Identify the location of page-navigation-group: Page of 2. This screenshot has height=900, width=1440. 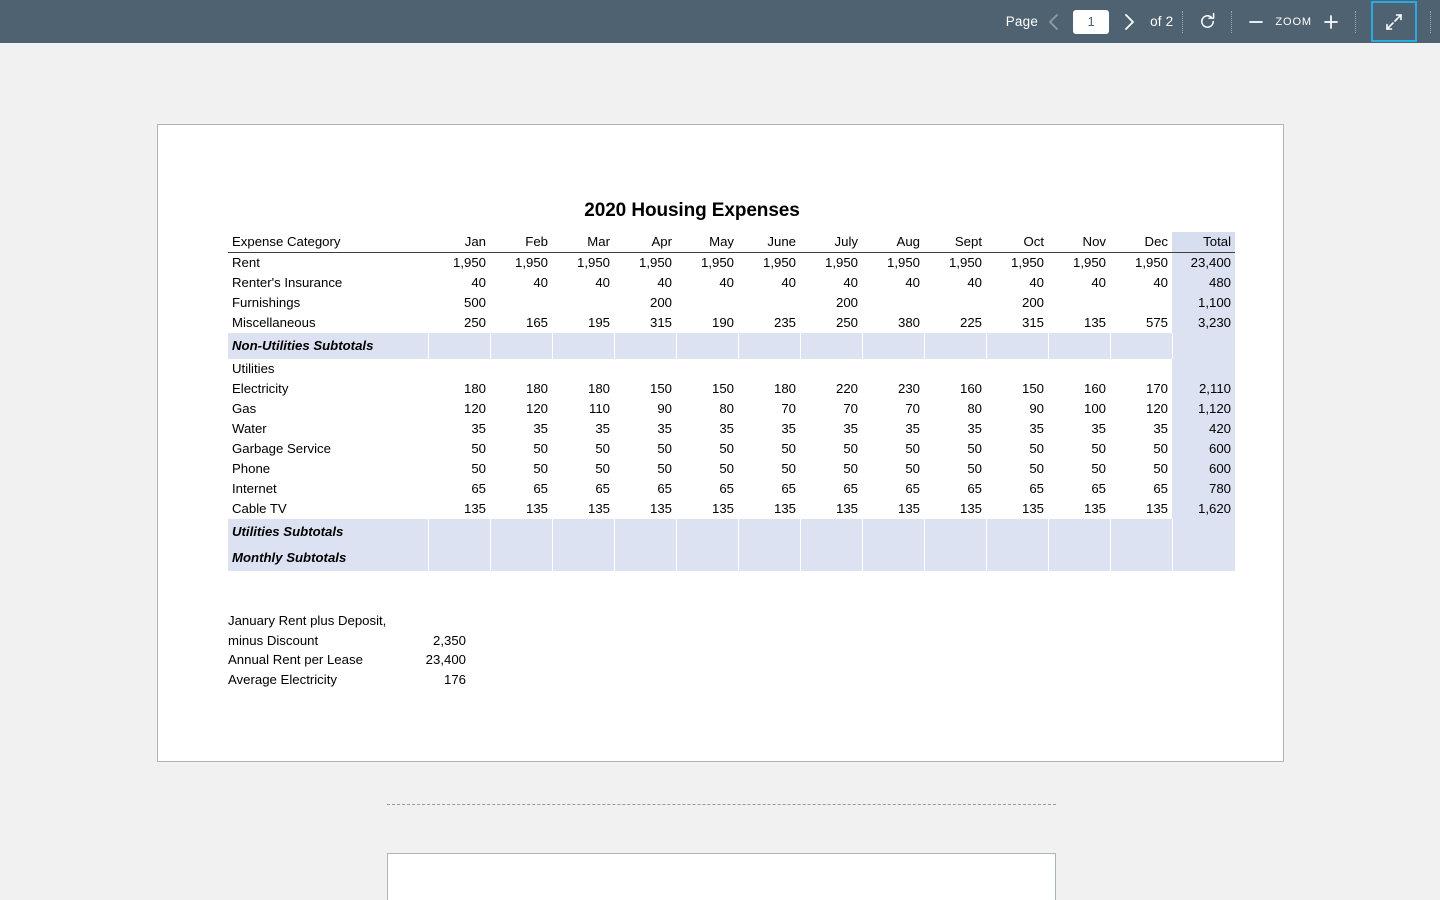
(1090, 21).